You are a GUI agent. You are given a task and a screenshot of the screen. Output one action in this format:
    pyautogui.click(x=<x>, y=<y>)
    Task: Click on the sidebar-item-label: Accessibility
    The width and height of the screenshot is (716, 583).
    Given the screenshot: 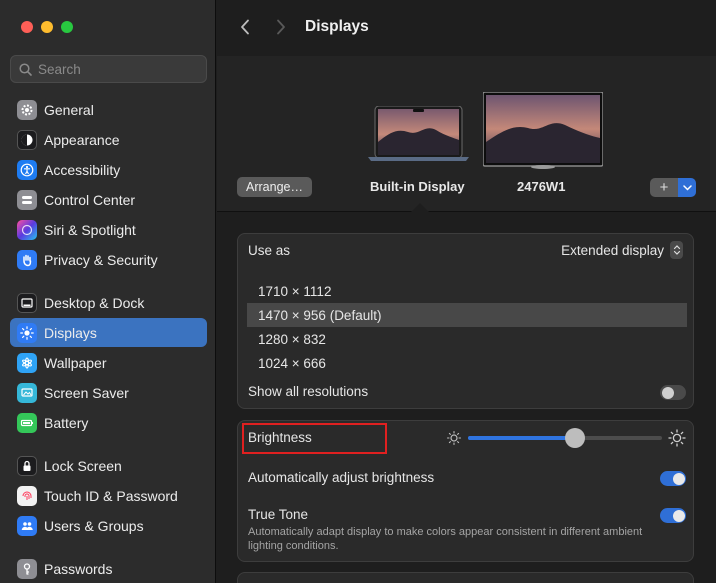 What is the action you would take?
    pyautogui.click(x=82, y=169)
    